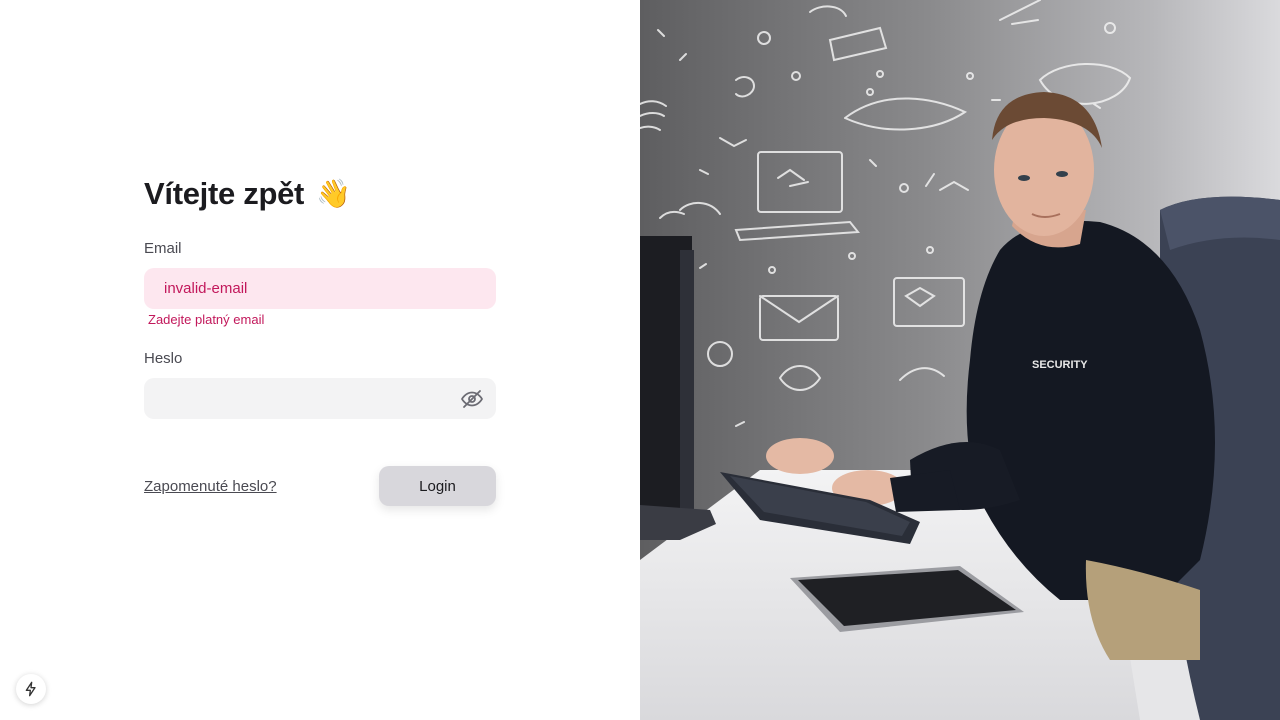  Describe the element at coordinates (320, 288) in the screenshot. I see `email-field` at that location.